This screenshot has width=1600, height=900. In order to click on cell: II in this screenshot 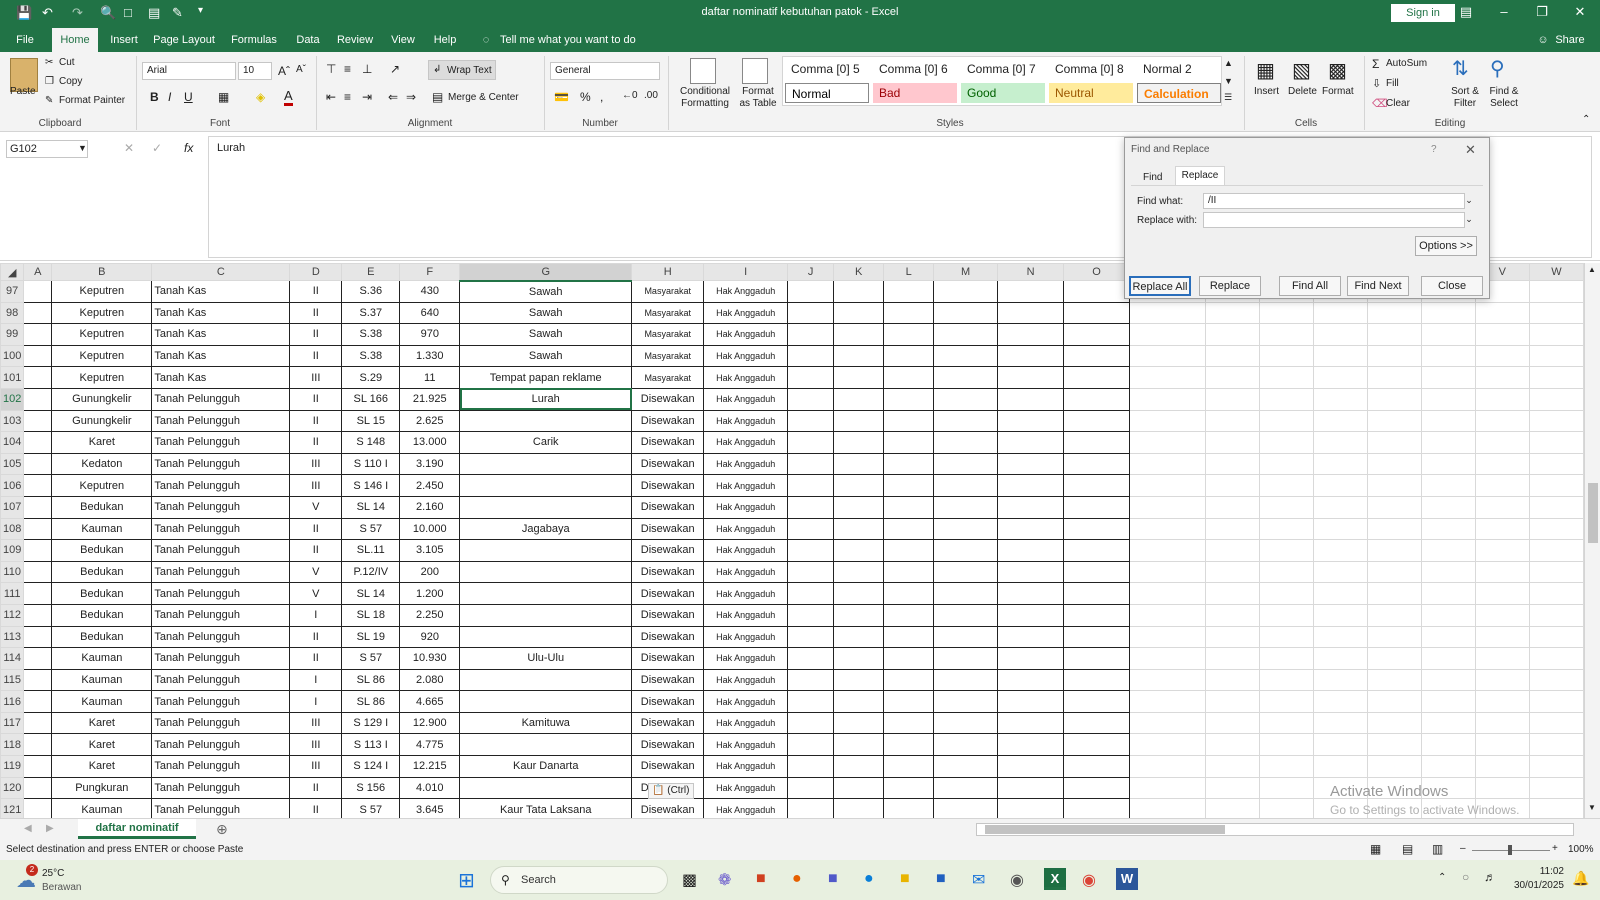, I will do `click(316, 356)`.